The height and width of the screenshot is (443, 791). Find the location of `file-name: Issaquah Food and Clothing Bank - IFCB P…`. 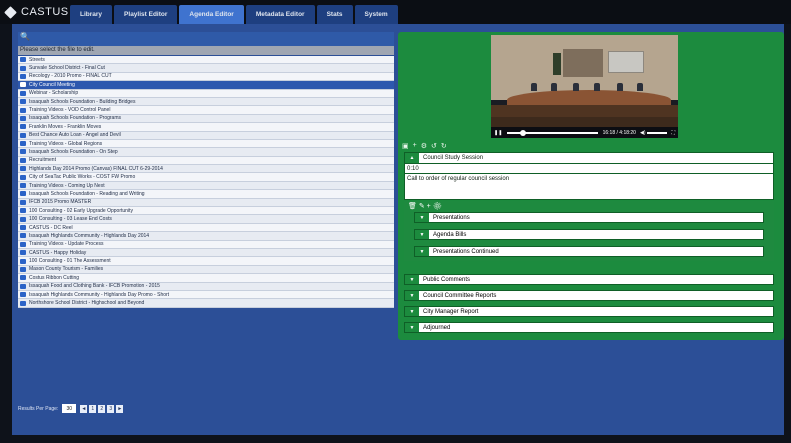

file-name: Issaquah Food and Clothing Bank - IFCB P… is located at coordinates (94, 286).